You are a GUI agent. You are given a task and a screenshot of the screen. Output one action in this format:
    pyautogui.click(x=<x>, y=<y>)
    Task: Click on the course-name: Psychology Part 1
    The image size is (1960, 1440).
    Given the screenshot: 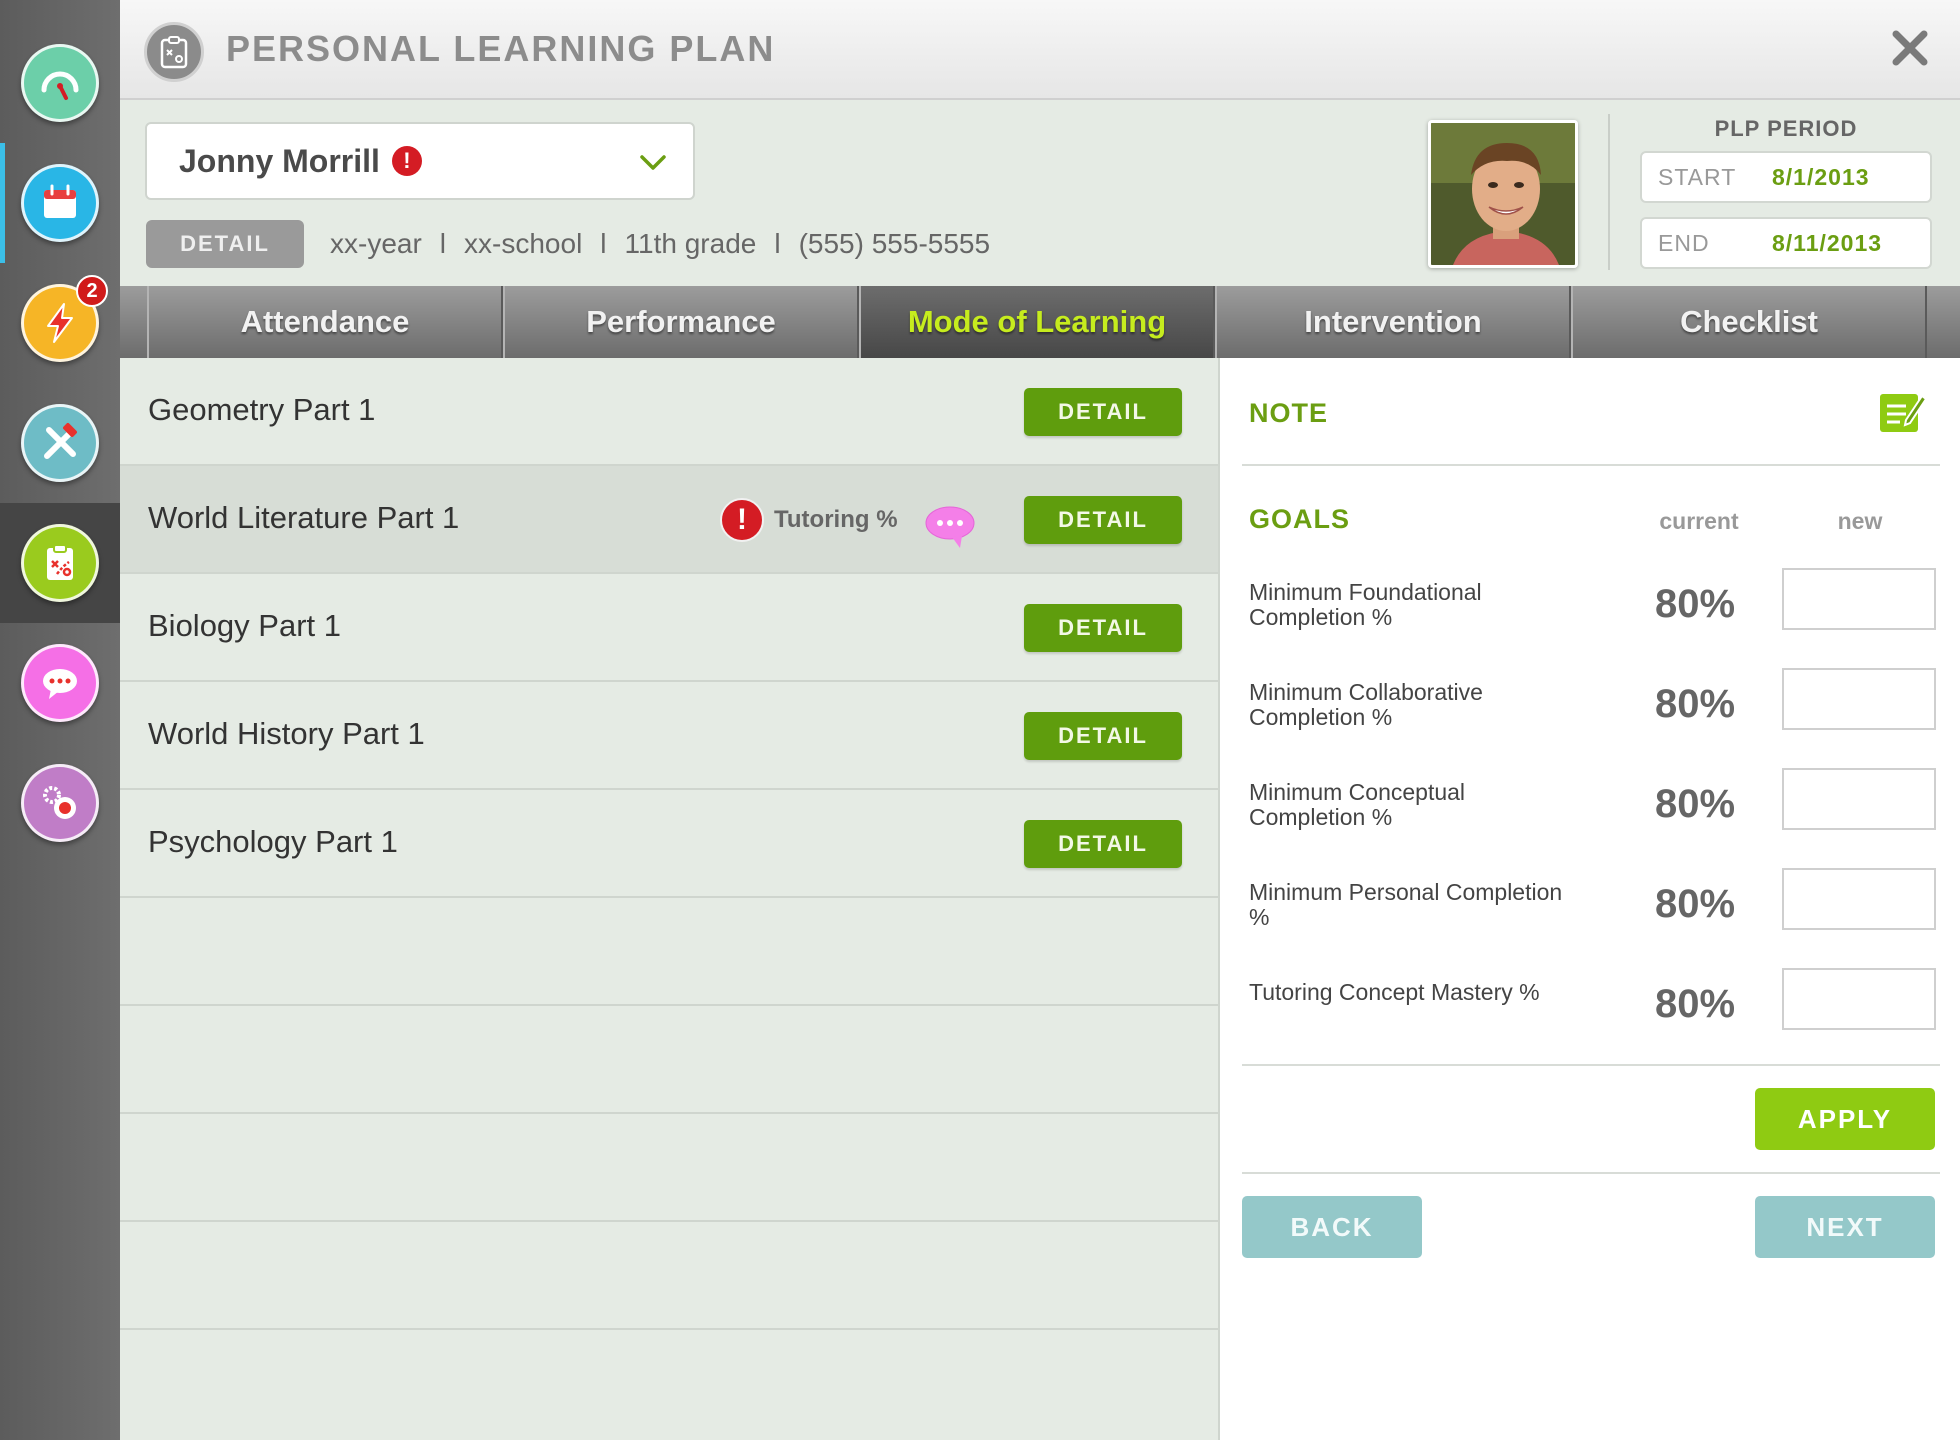 What is the action you would take?
    pyautogui.click(x=273, y=841)
    